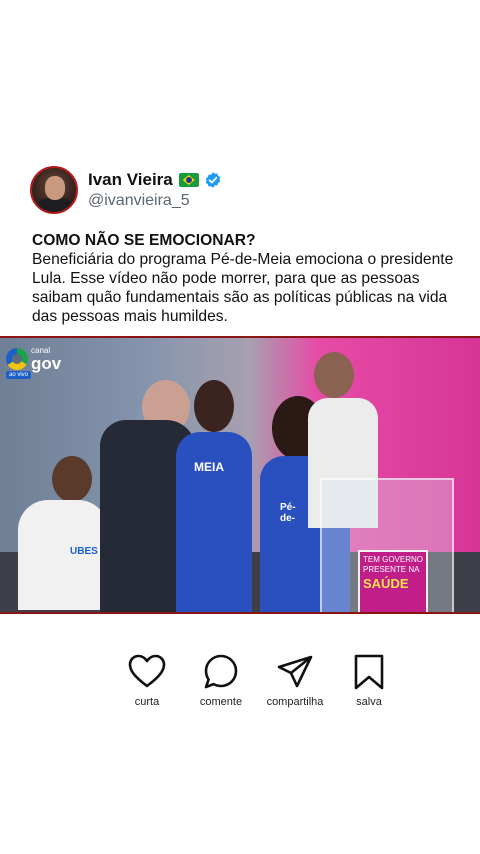 The image size is (480, 854). I want to click on channel-logo: canal gov, so click(33, 359).